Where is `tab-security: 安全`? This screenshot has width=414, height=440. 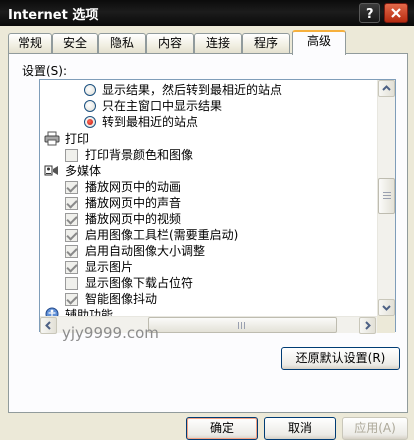 tab-security: 安全 is located at coordinates (75, 43).